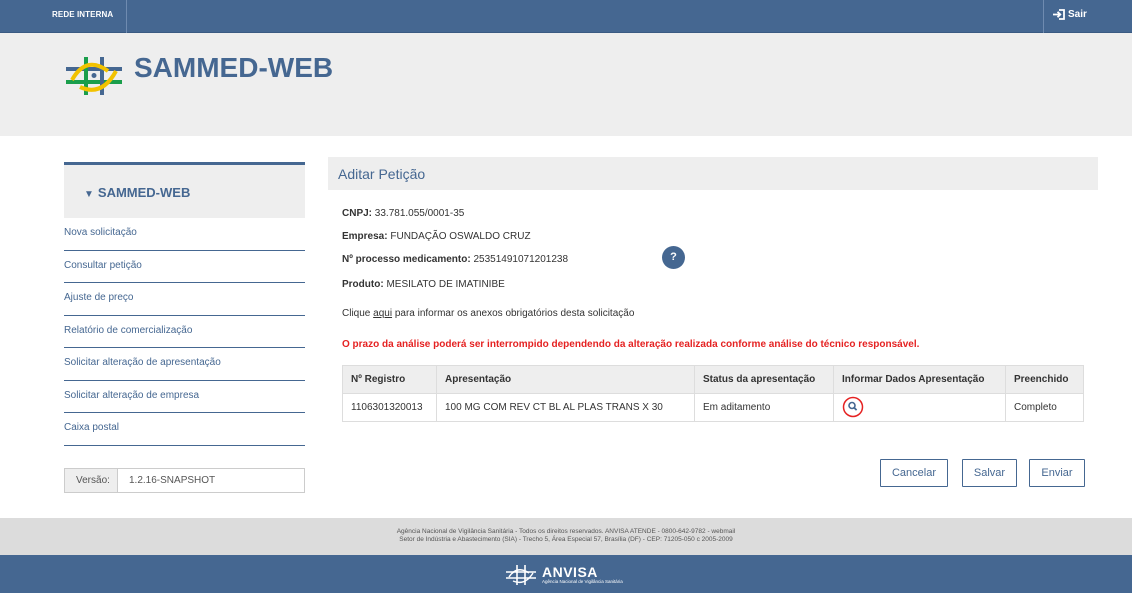 The image size is (1132, 593). I want to click on sidebar-title: ▼ SAMMED-WEB, so click(137, 192).